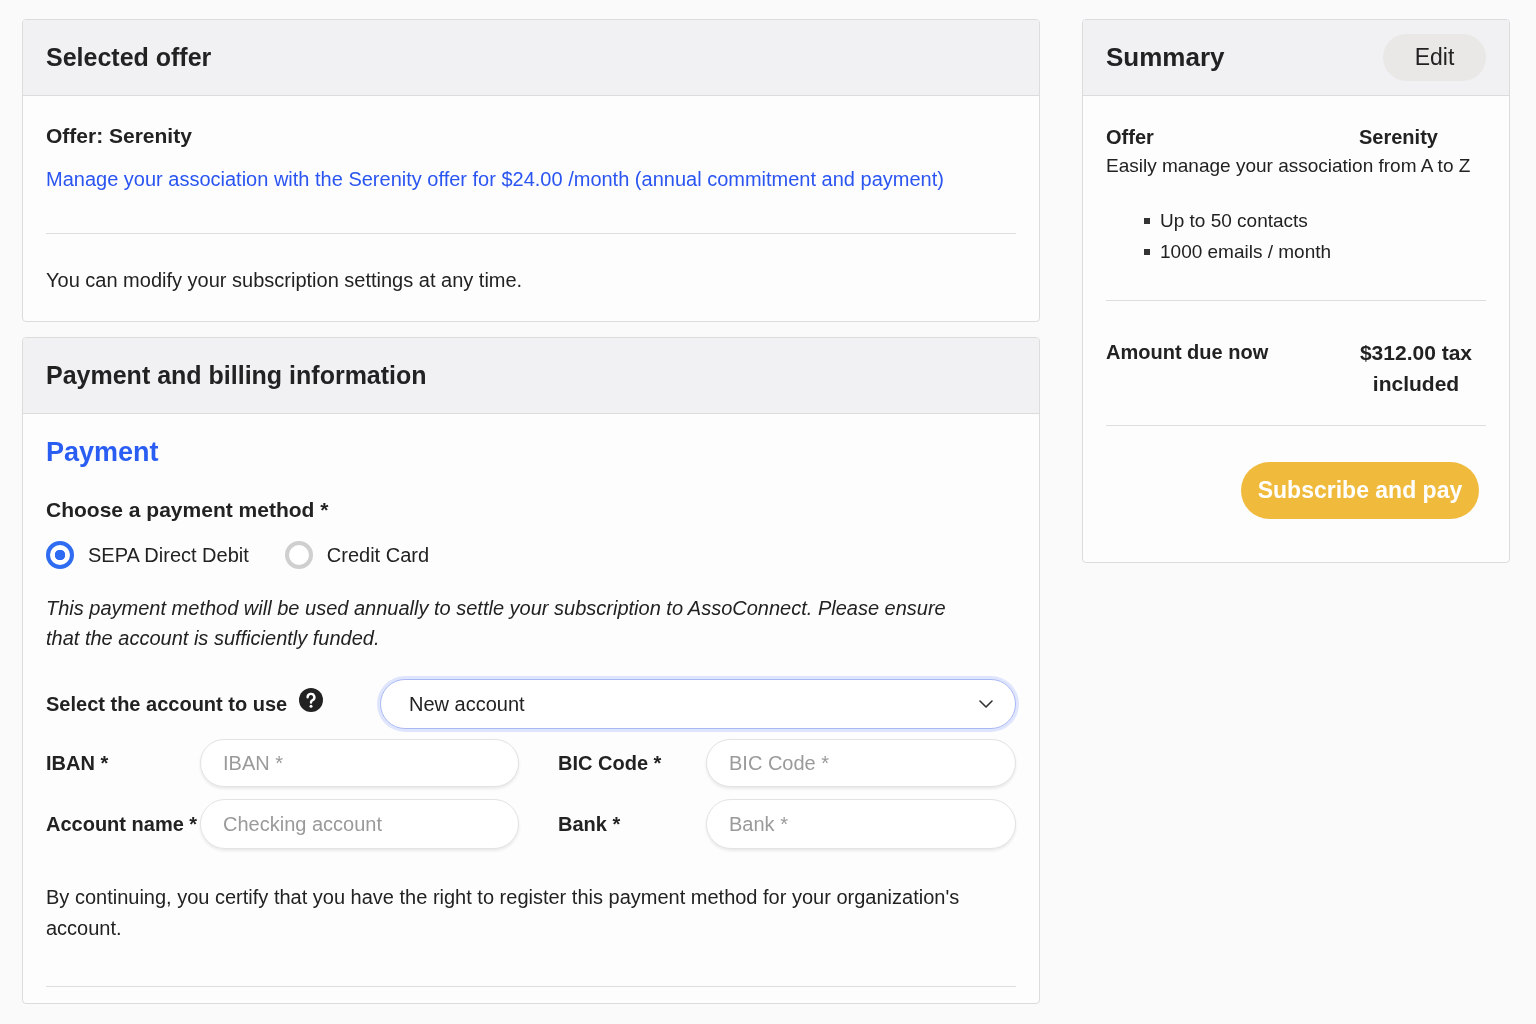 The width and height of the screenshot is (1536, 1024). I want to click on section-title: Payment, so click(103, 452).